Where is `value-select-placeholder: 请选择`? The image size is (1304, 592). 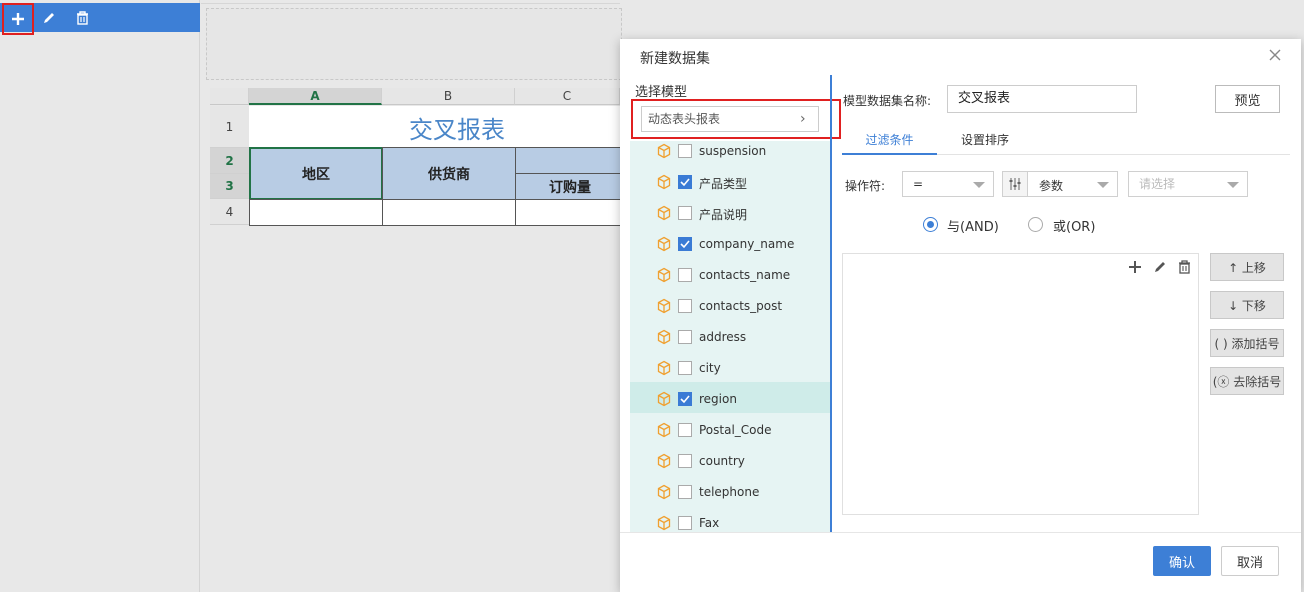 value-select-placeholder: 请选择 is located at coordinates (1157, 184).